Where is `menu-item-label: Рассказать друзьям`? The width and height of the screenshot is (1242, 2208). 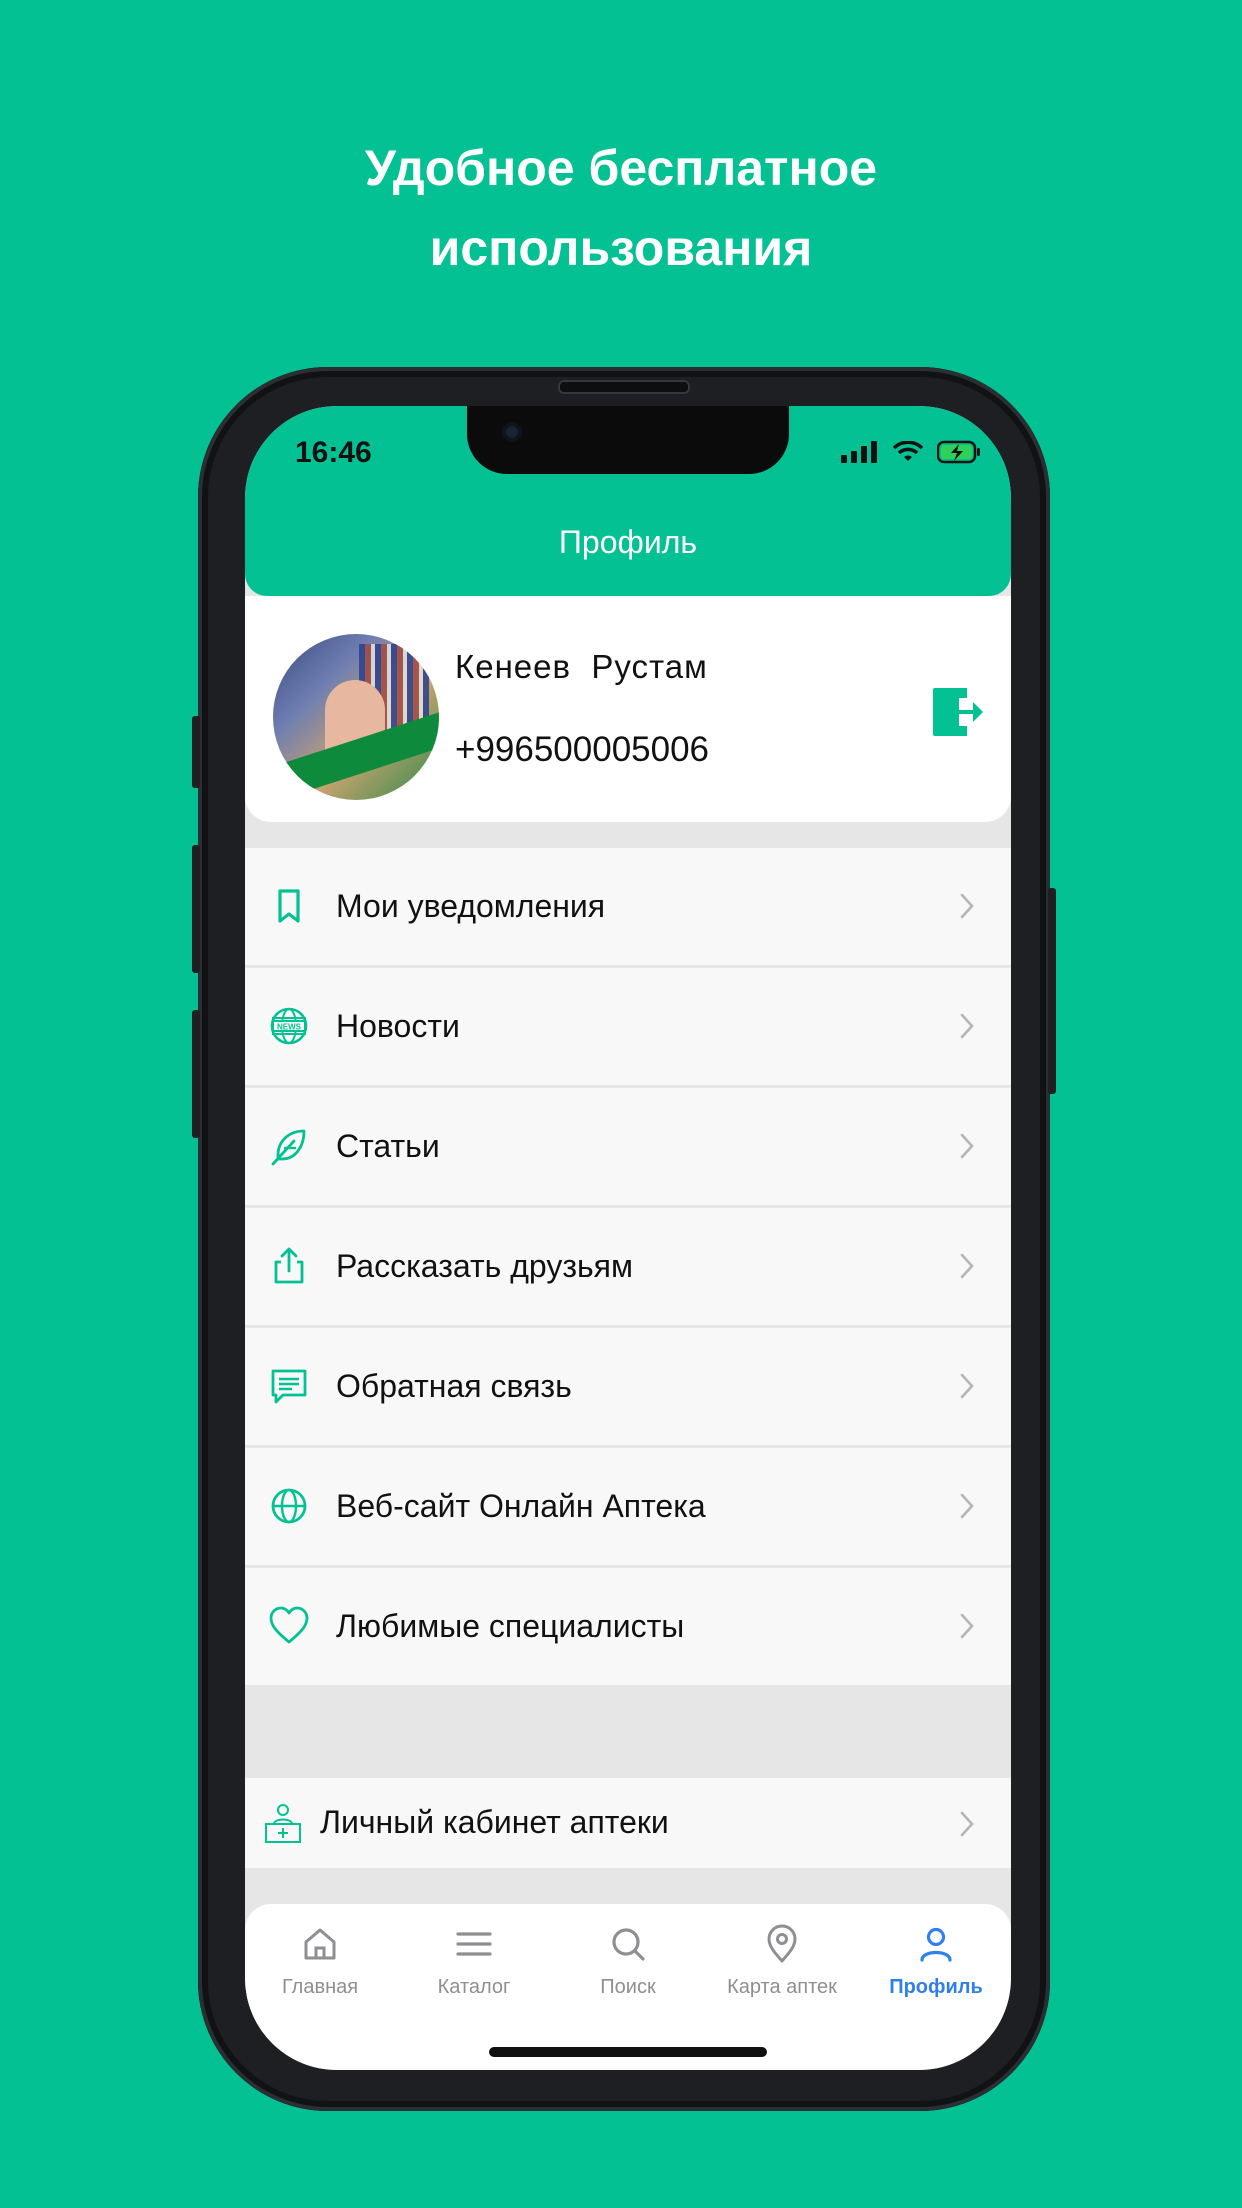 menu-item-label: Рассказать друзьям is located at coordinates (484, 1266).